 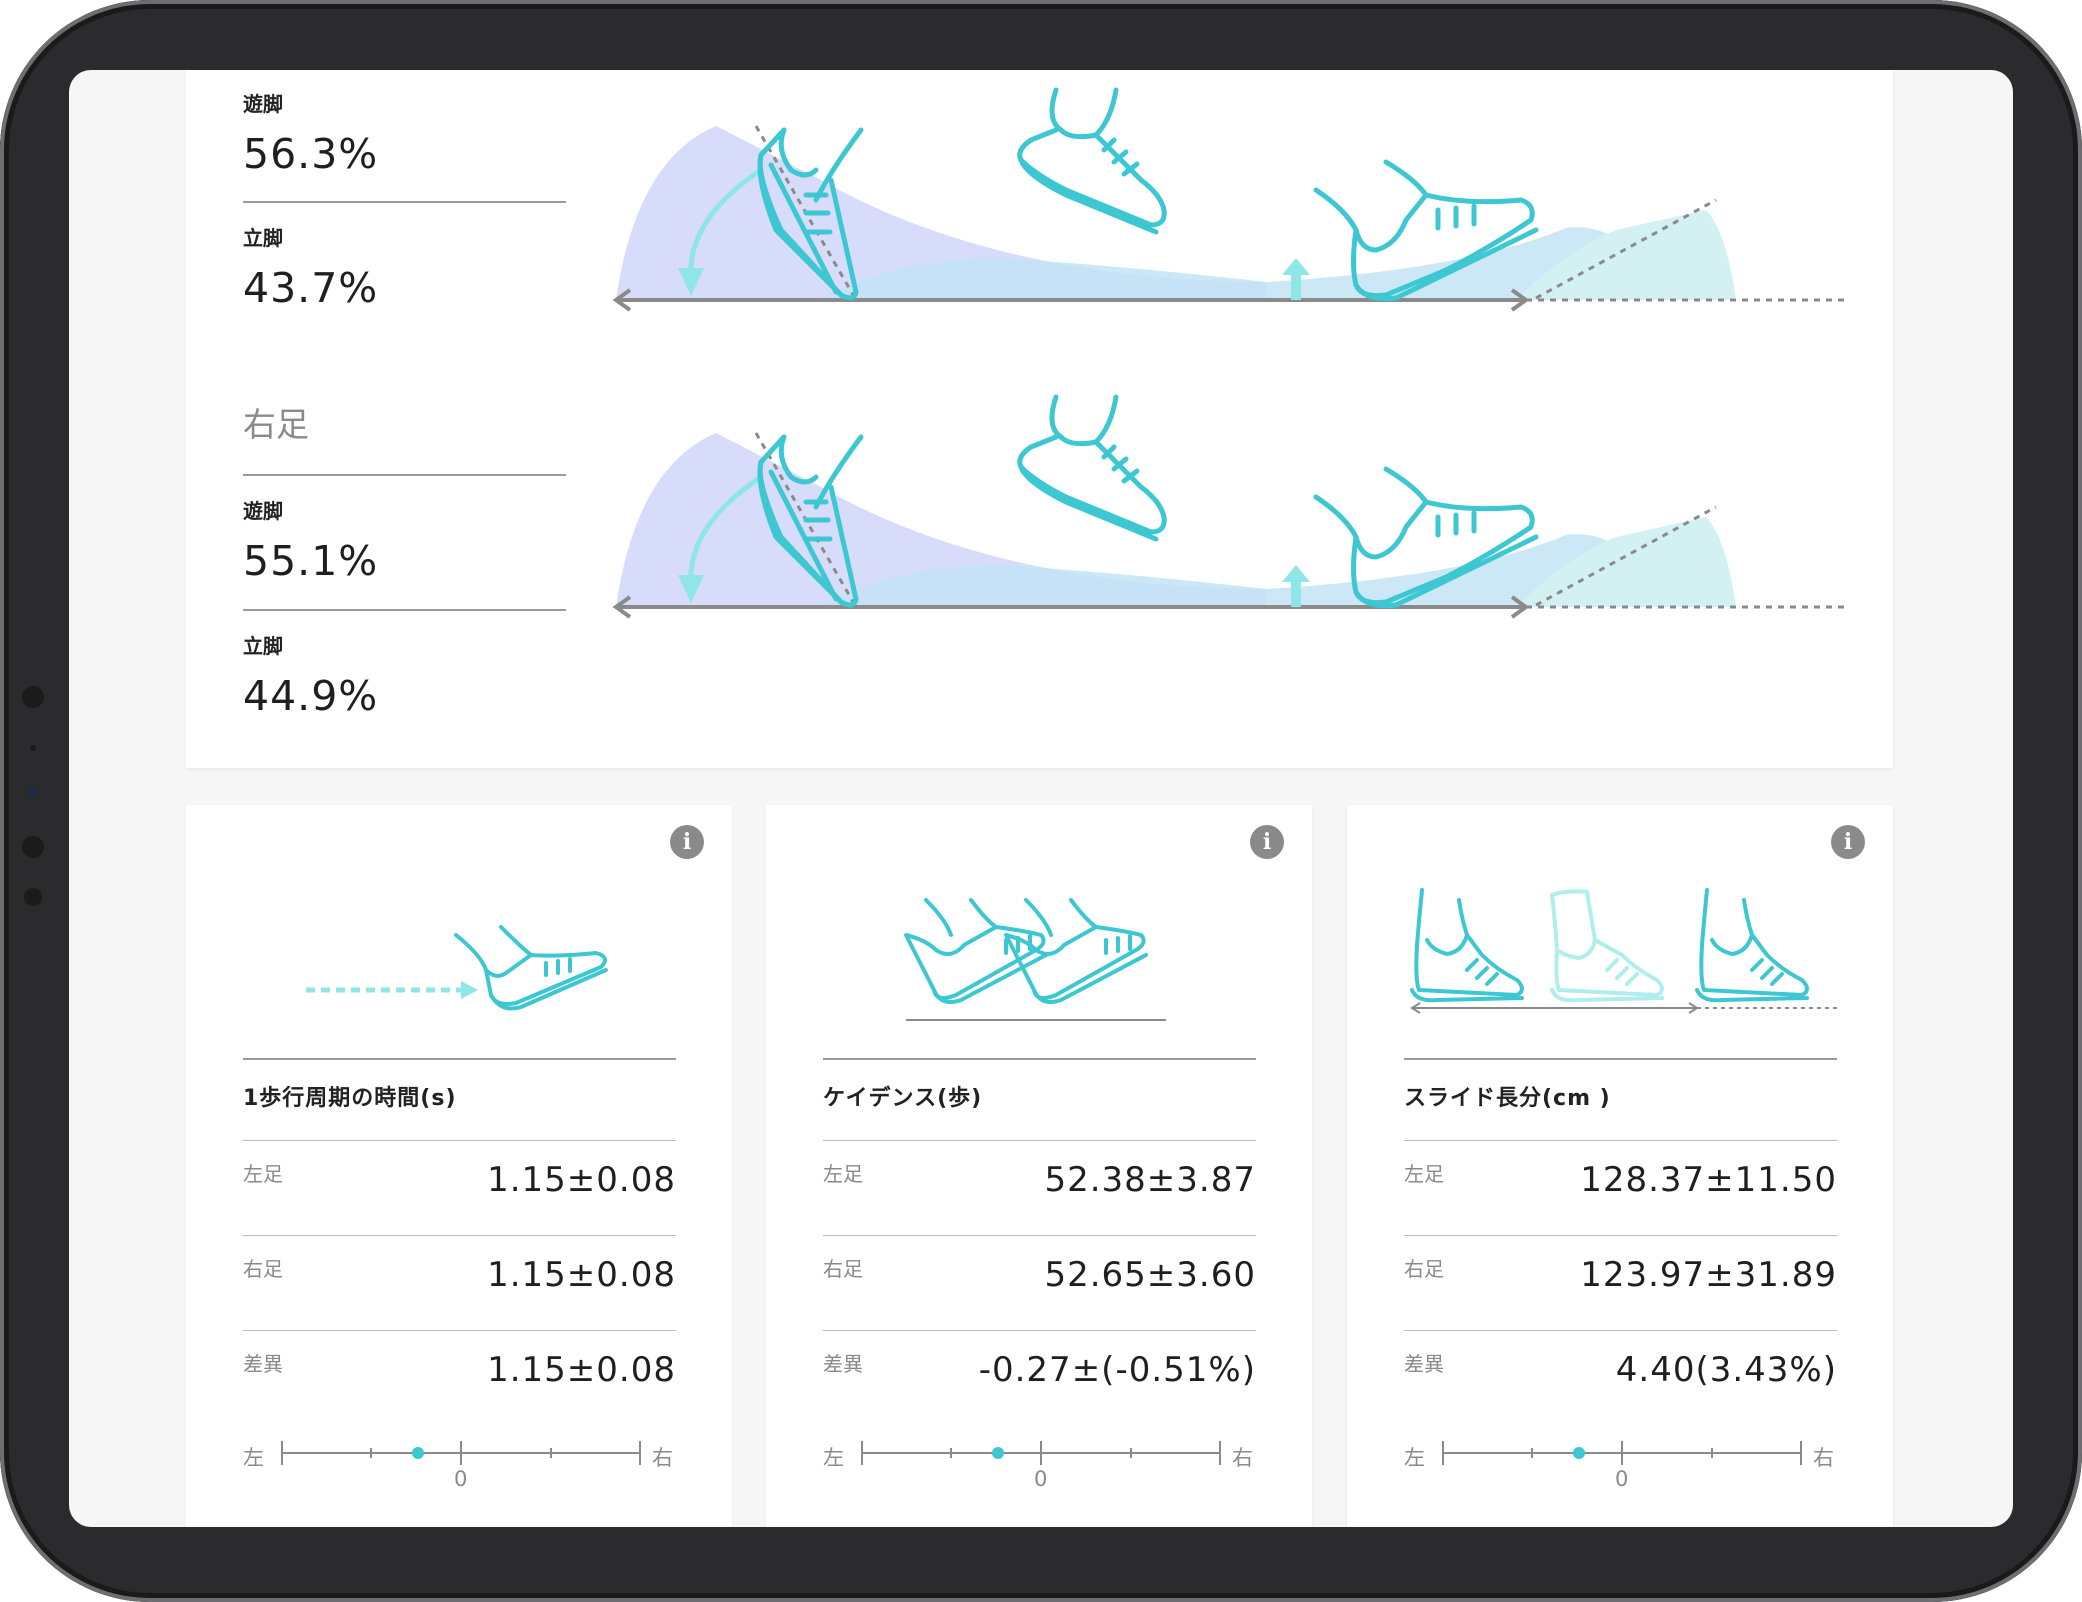 I want to click on card-title: 1歩行周期の時間(s), so click(x=350, y=1098).